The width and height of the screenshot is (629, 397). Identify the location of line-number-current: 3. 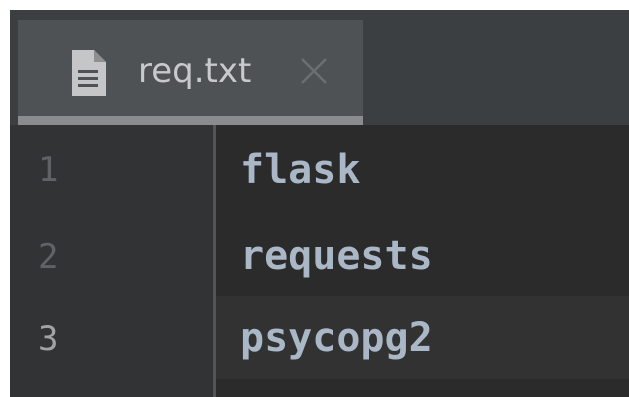
(48, 339).